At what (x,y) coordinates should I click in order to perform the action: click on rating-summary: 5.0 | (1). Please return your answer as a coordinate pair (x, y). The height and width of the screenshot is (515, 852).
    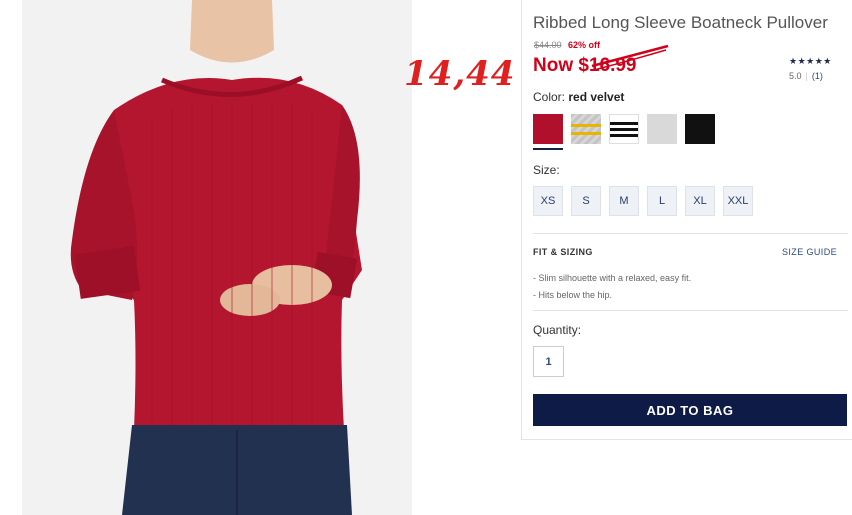
    Looking at the image, I should click on (806, 76).